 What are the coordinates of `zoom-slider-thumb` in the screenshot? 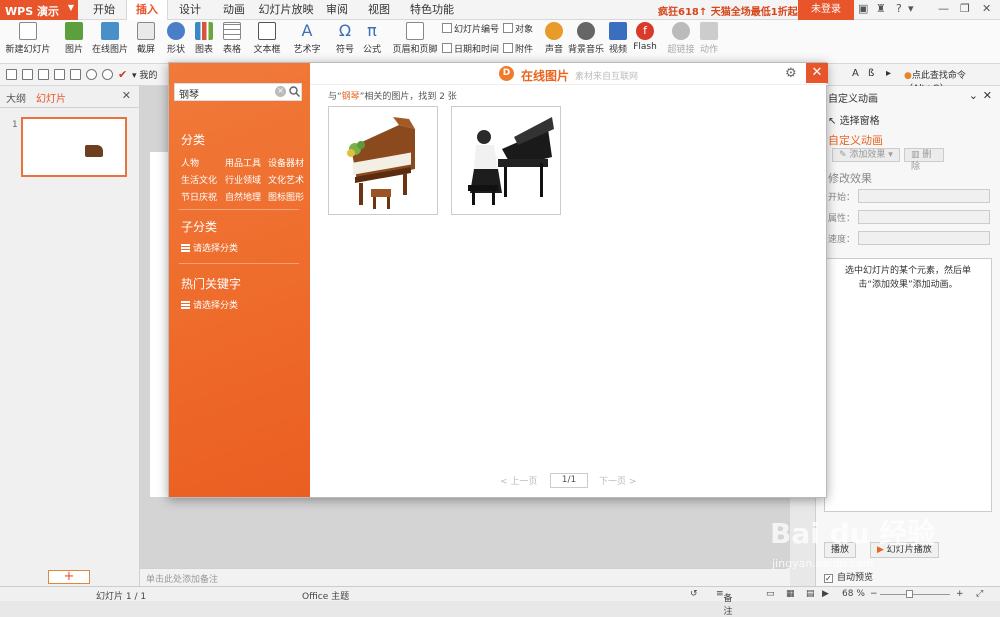 It's located at (909, 594).